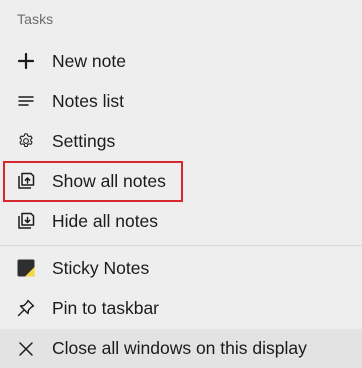 This screenshot has height=368, width=362. Describe the element at coordinates (26, 61) in the screenshot. I see `plus-icon` at that location.